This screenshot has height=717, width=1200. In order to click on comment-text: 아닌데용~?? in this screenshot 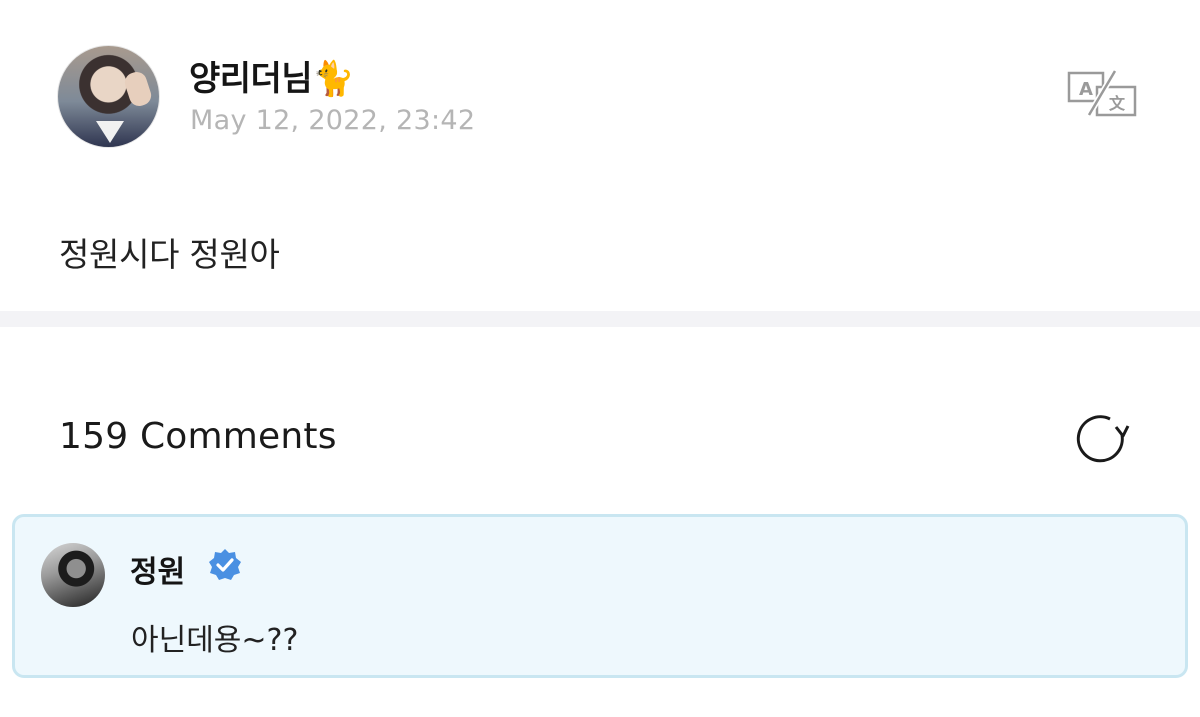, I will do `click(215, 640)`.